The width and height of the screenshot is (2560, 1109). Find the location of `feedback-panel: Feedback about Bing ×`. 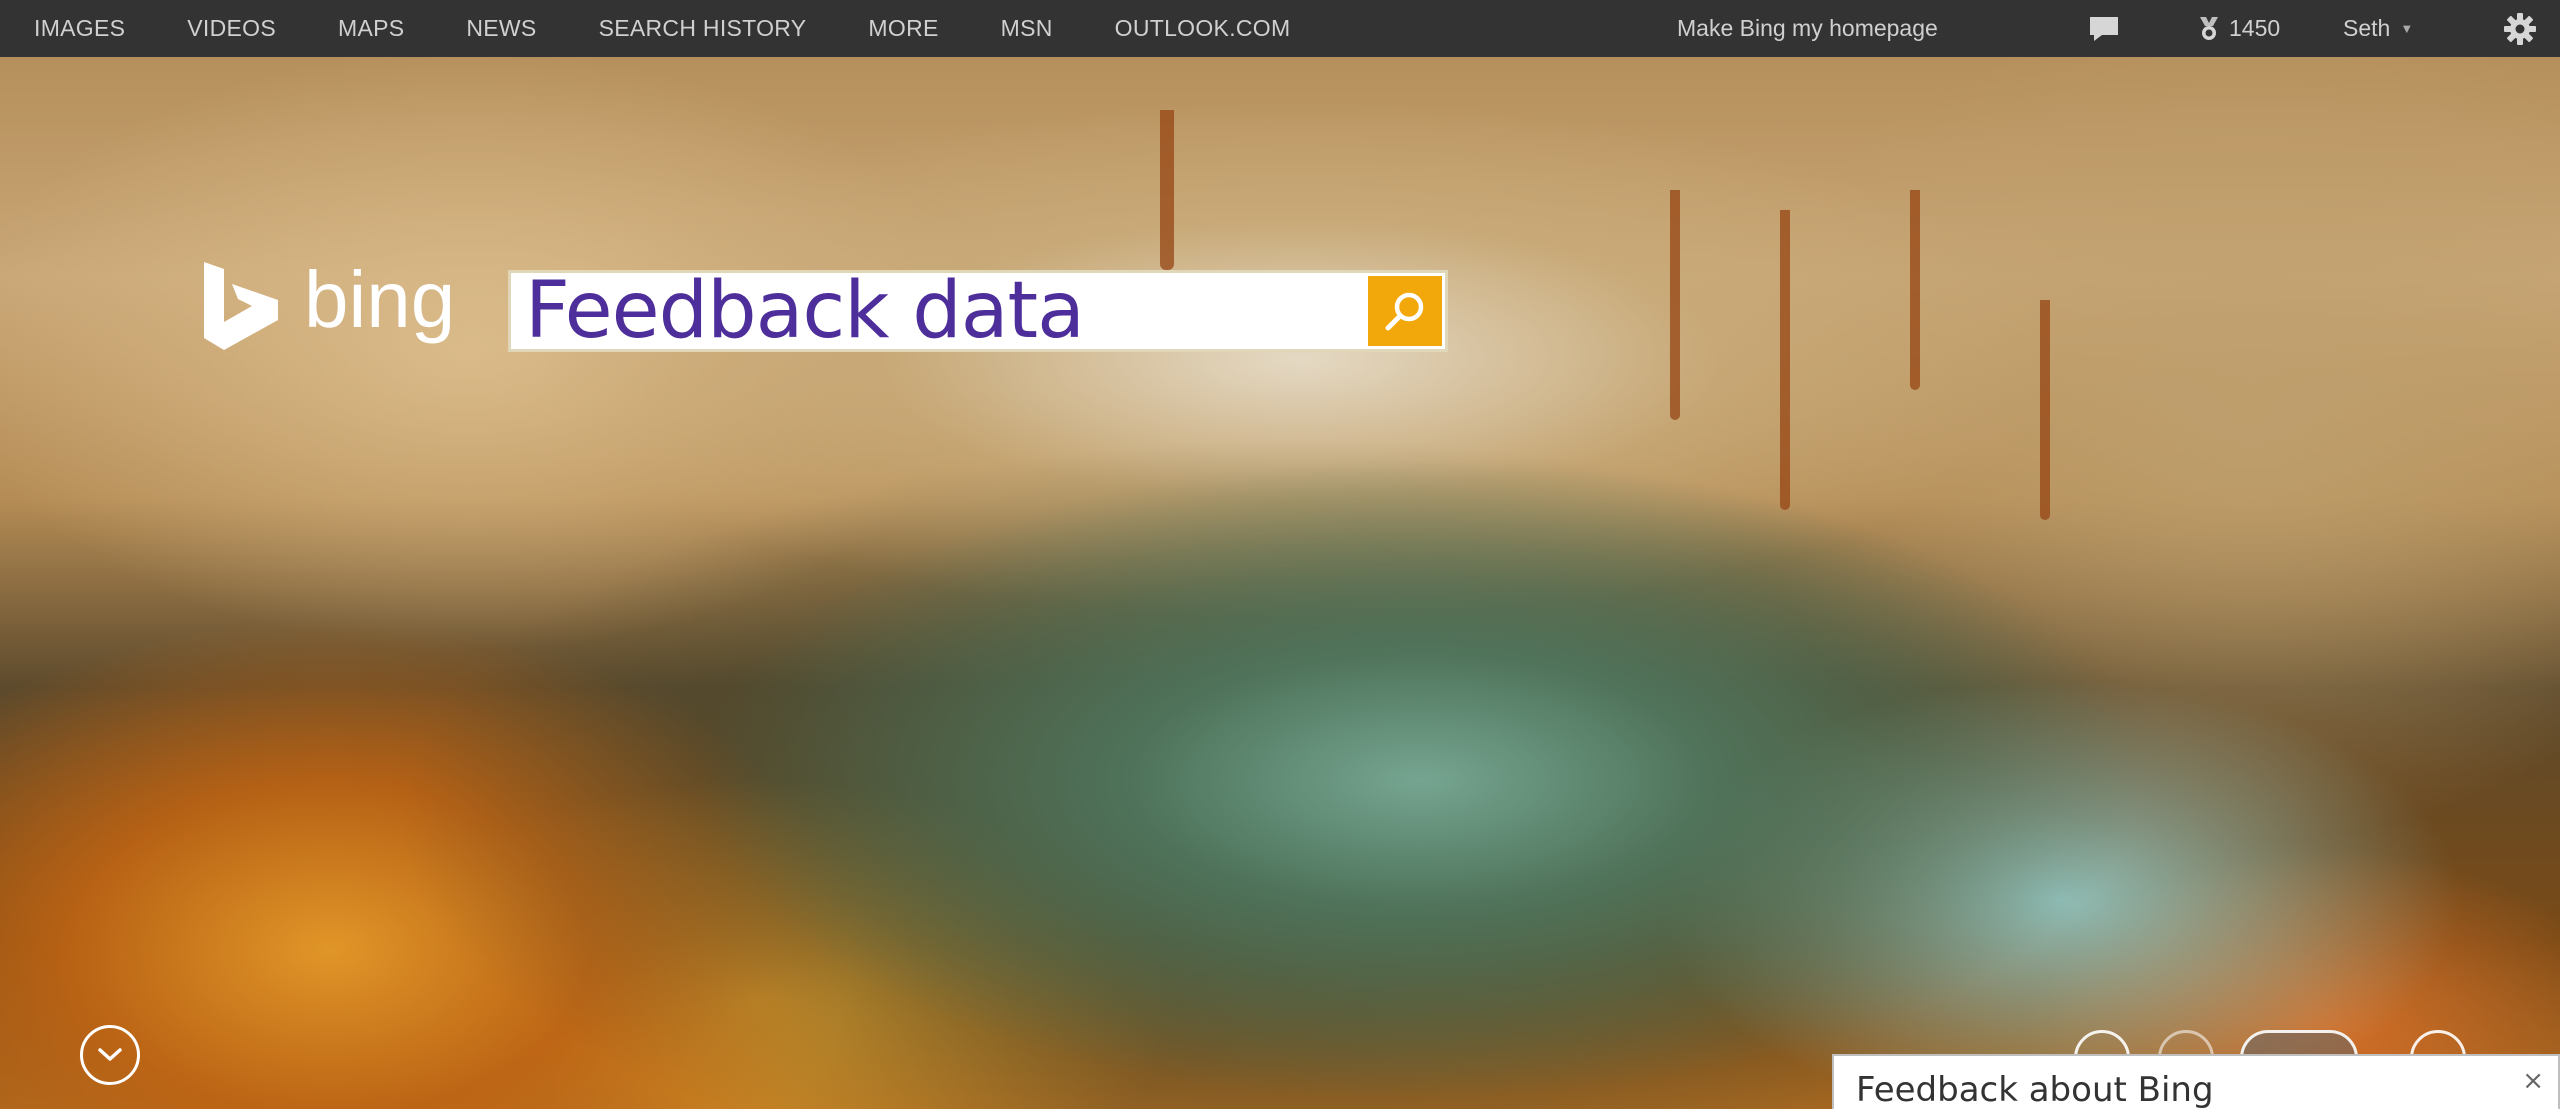

feedback-panel: Feedback about Bing × is located at coordinates (2196, 1081).